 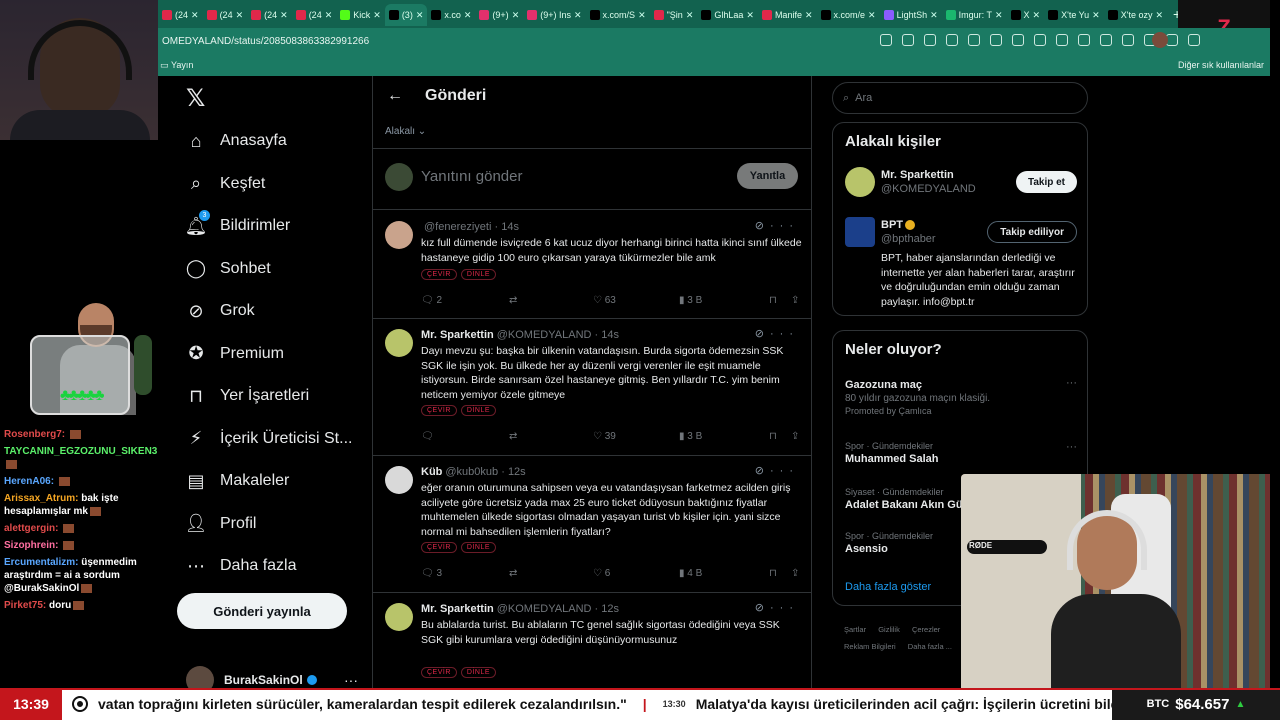 What do you see at coordinates (225, 184) in the screenshot?
I see `nav-item-1: ⌕ Keşfet` at bounding box center [225, 184].